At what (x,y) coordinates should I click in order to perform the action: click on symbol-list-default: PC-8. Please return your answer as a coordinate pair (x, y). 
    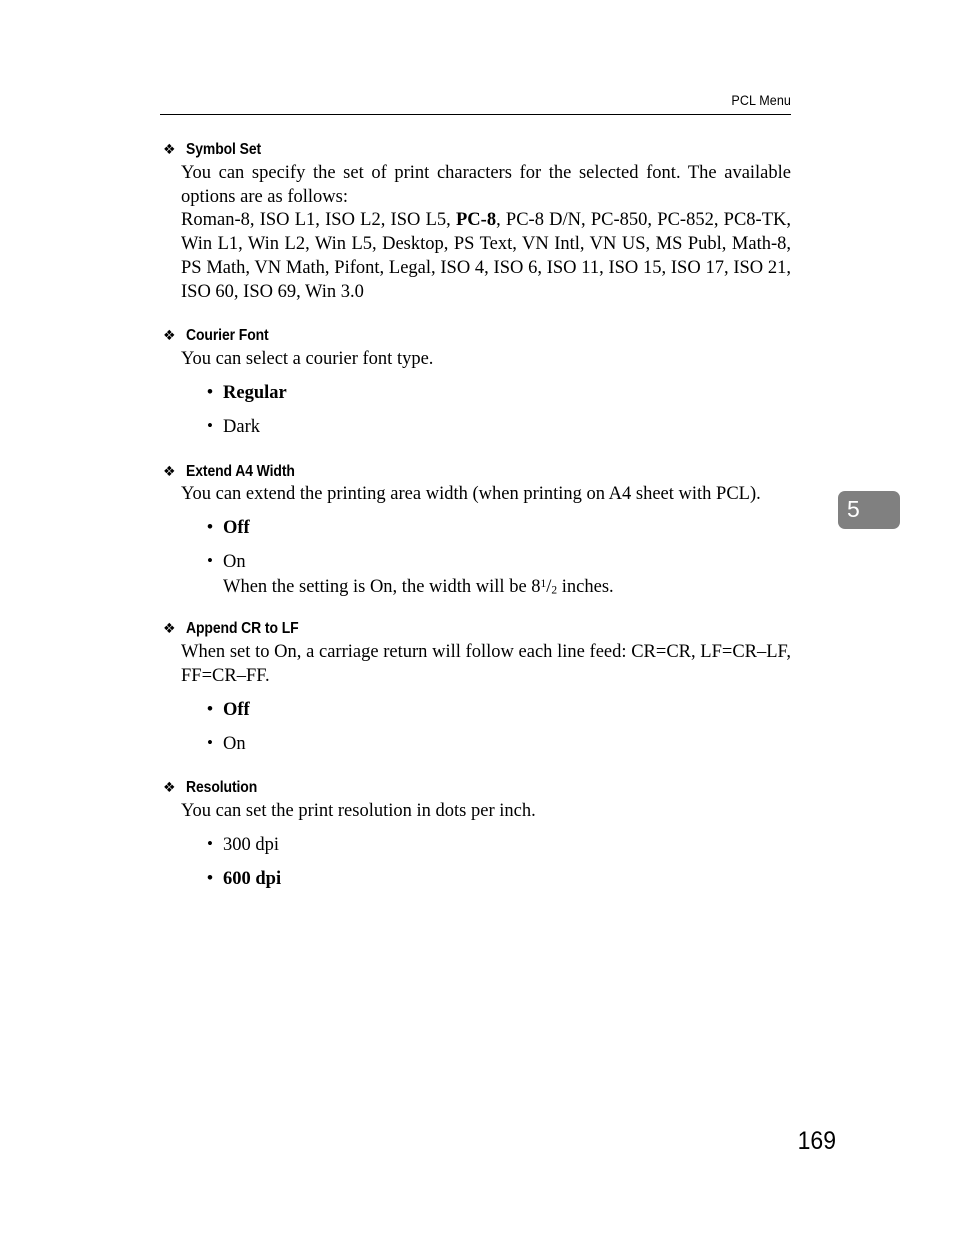
    Looking at the image, I should click on (476, 220).